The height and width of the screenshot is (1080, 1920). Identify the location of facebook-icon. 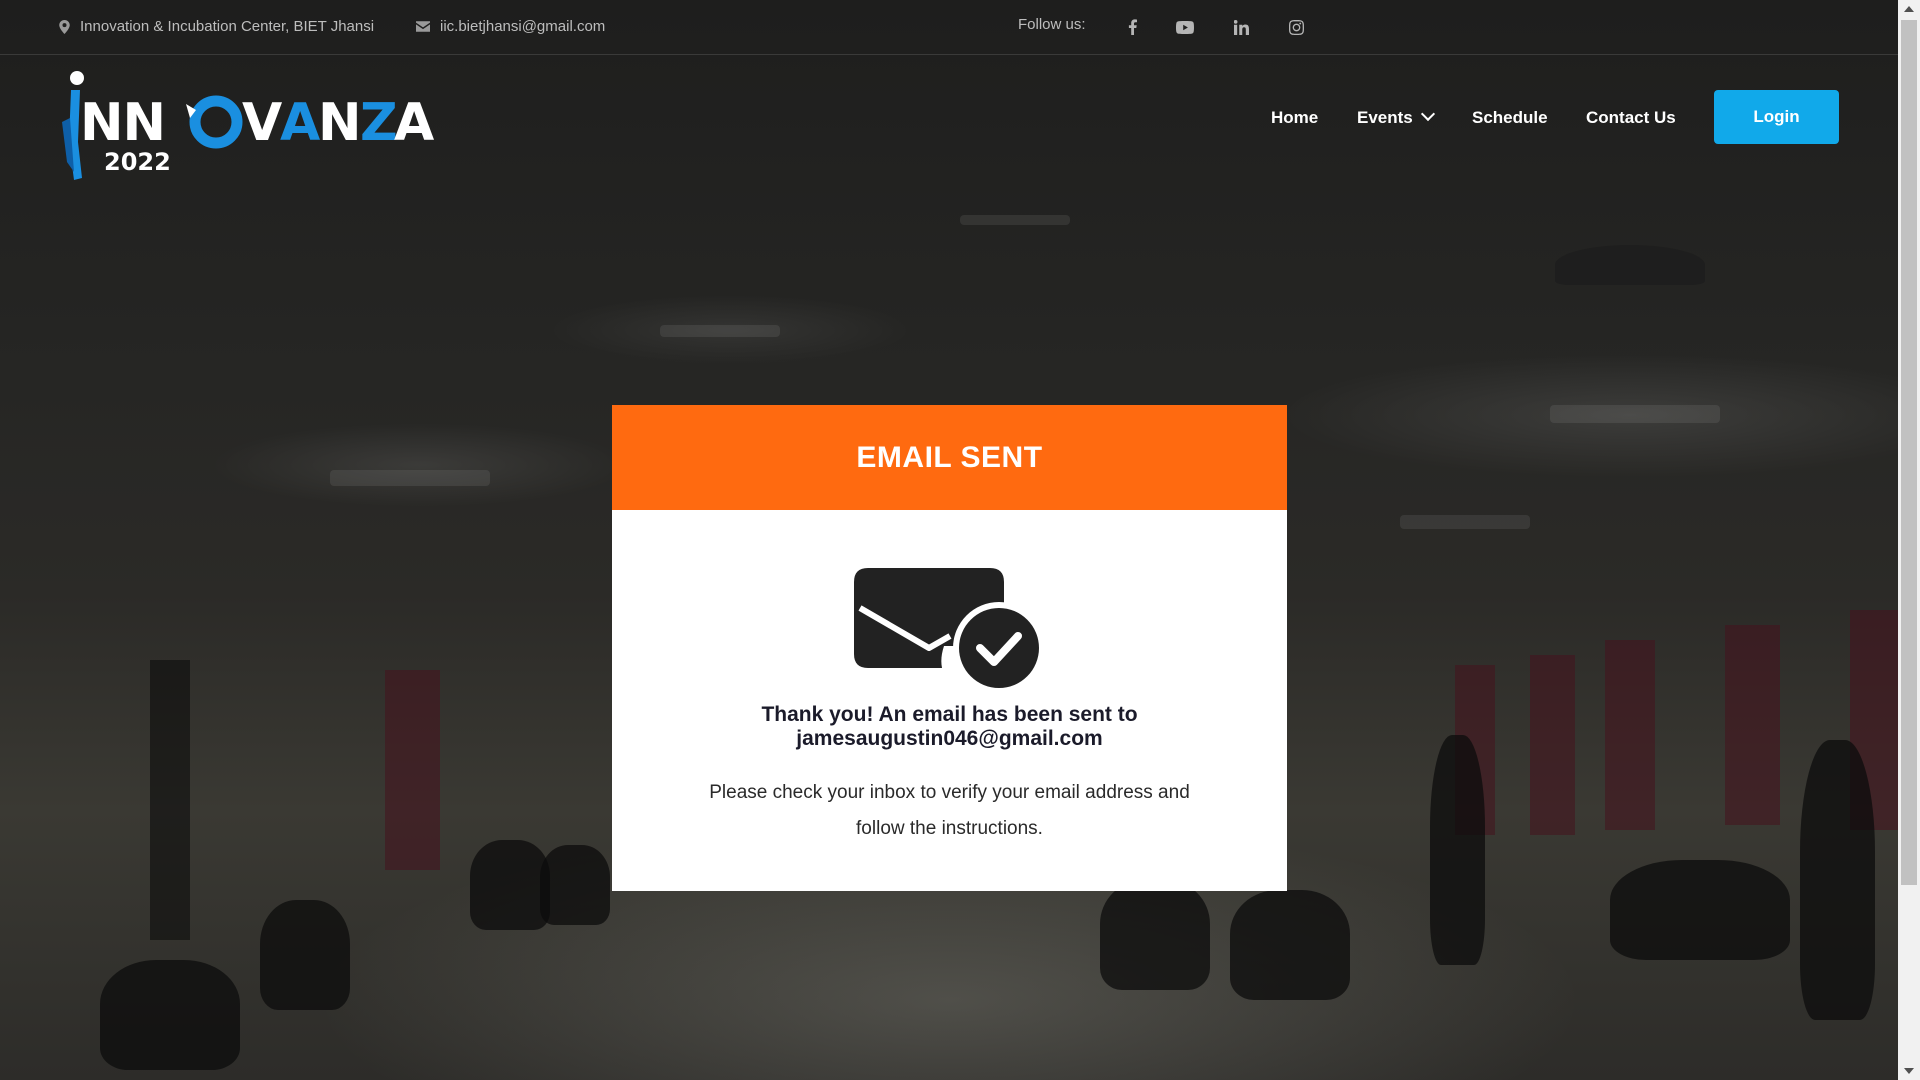
(1132, 27).